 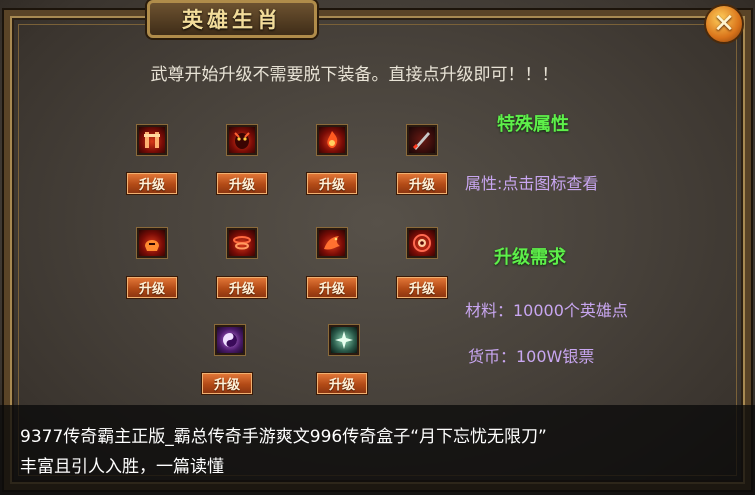 I want to click on upgrade-button-7: 升级, so click(x=332, y=287).